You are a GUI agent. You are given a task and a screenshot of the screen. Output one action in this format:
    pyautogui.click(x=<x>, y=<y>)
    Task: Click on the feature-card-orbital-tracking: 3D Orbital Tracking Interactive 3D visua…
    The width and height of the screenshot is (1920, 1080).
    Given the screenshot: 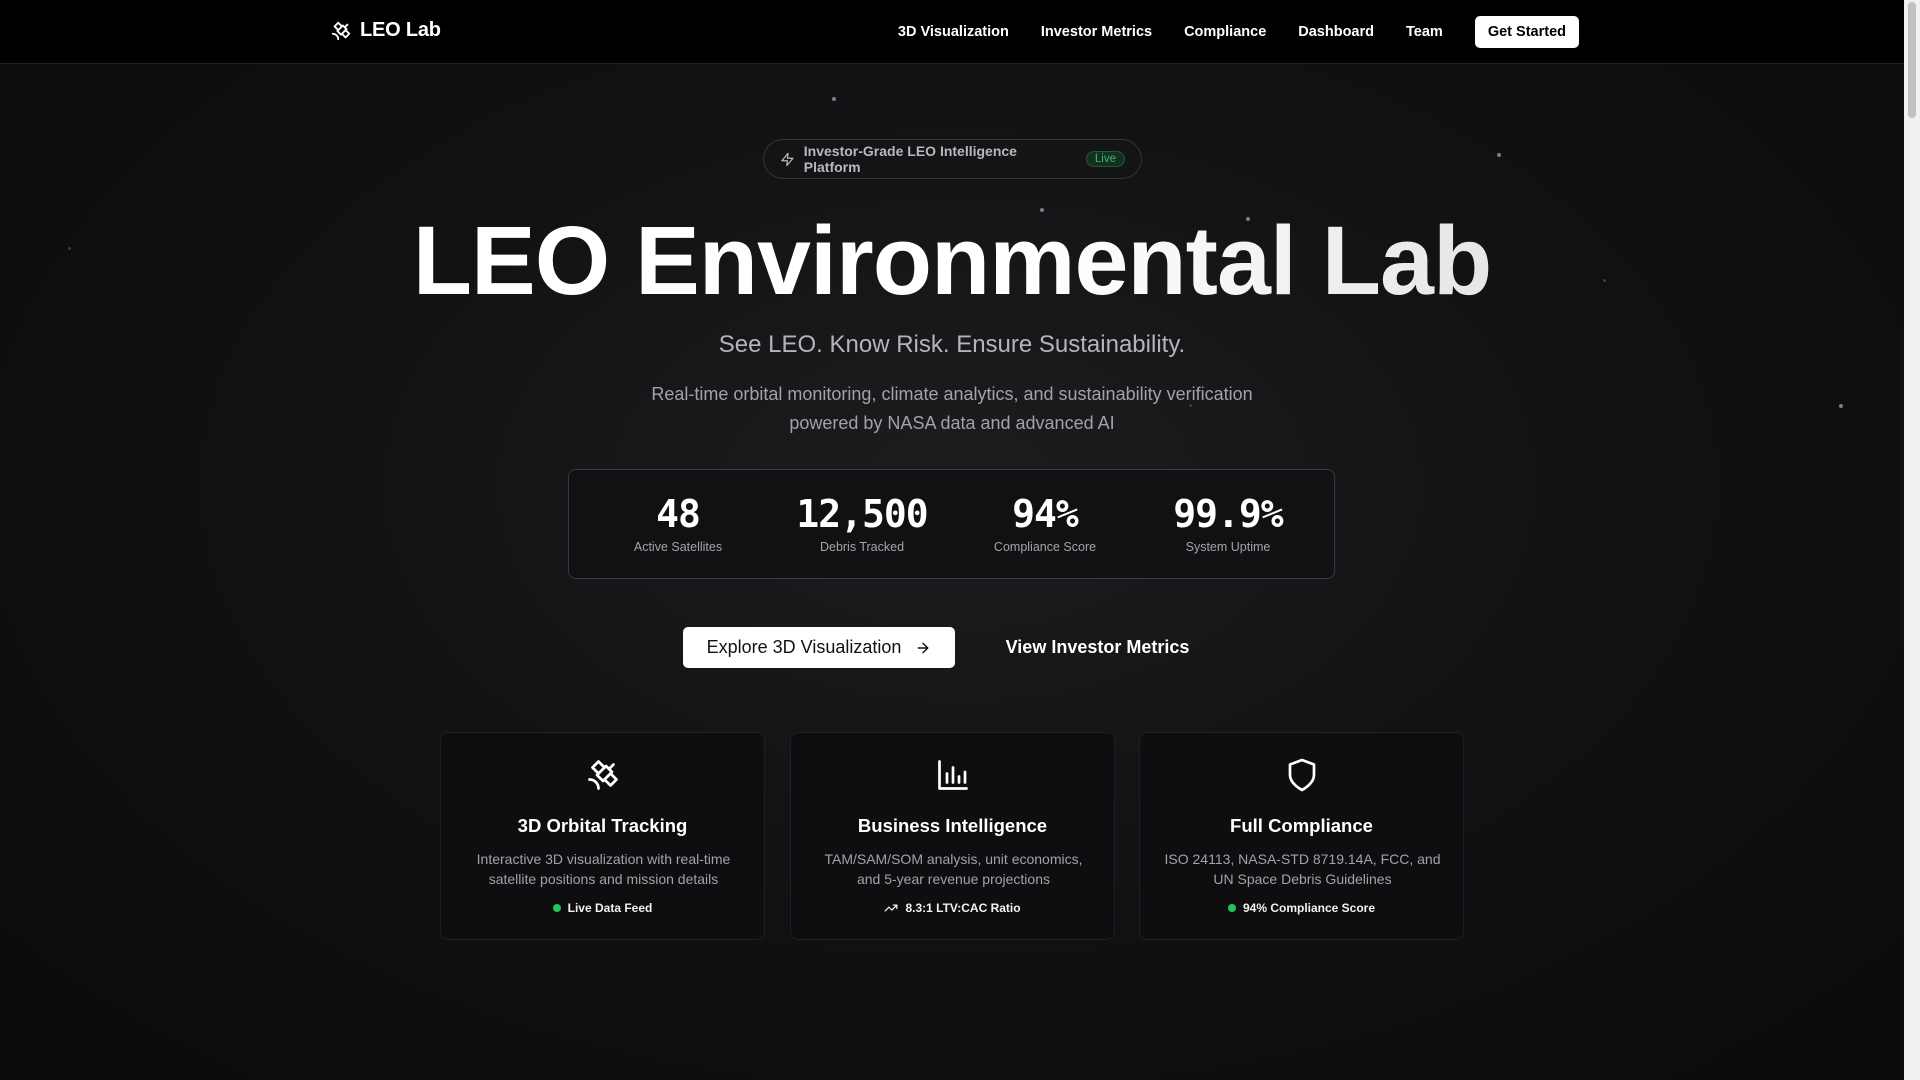 What is the action you would take?
    pyautogui.click(x=602, y=836)
    